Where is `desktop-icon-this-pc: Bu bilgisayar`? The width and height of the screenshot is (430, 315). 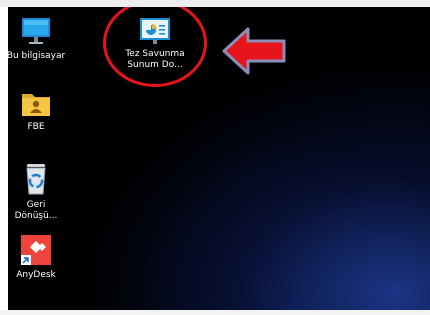 desktop-icon-this-pc: Bu bilgisayar is located at coordinates (38, 38).